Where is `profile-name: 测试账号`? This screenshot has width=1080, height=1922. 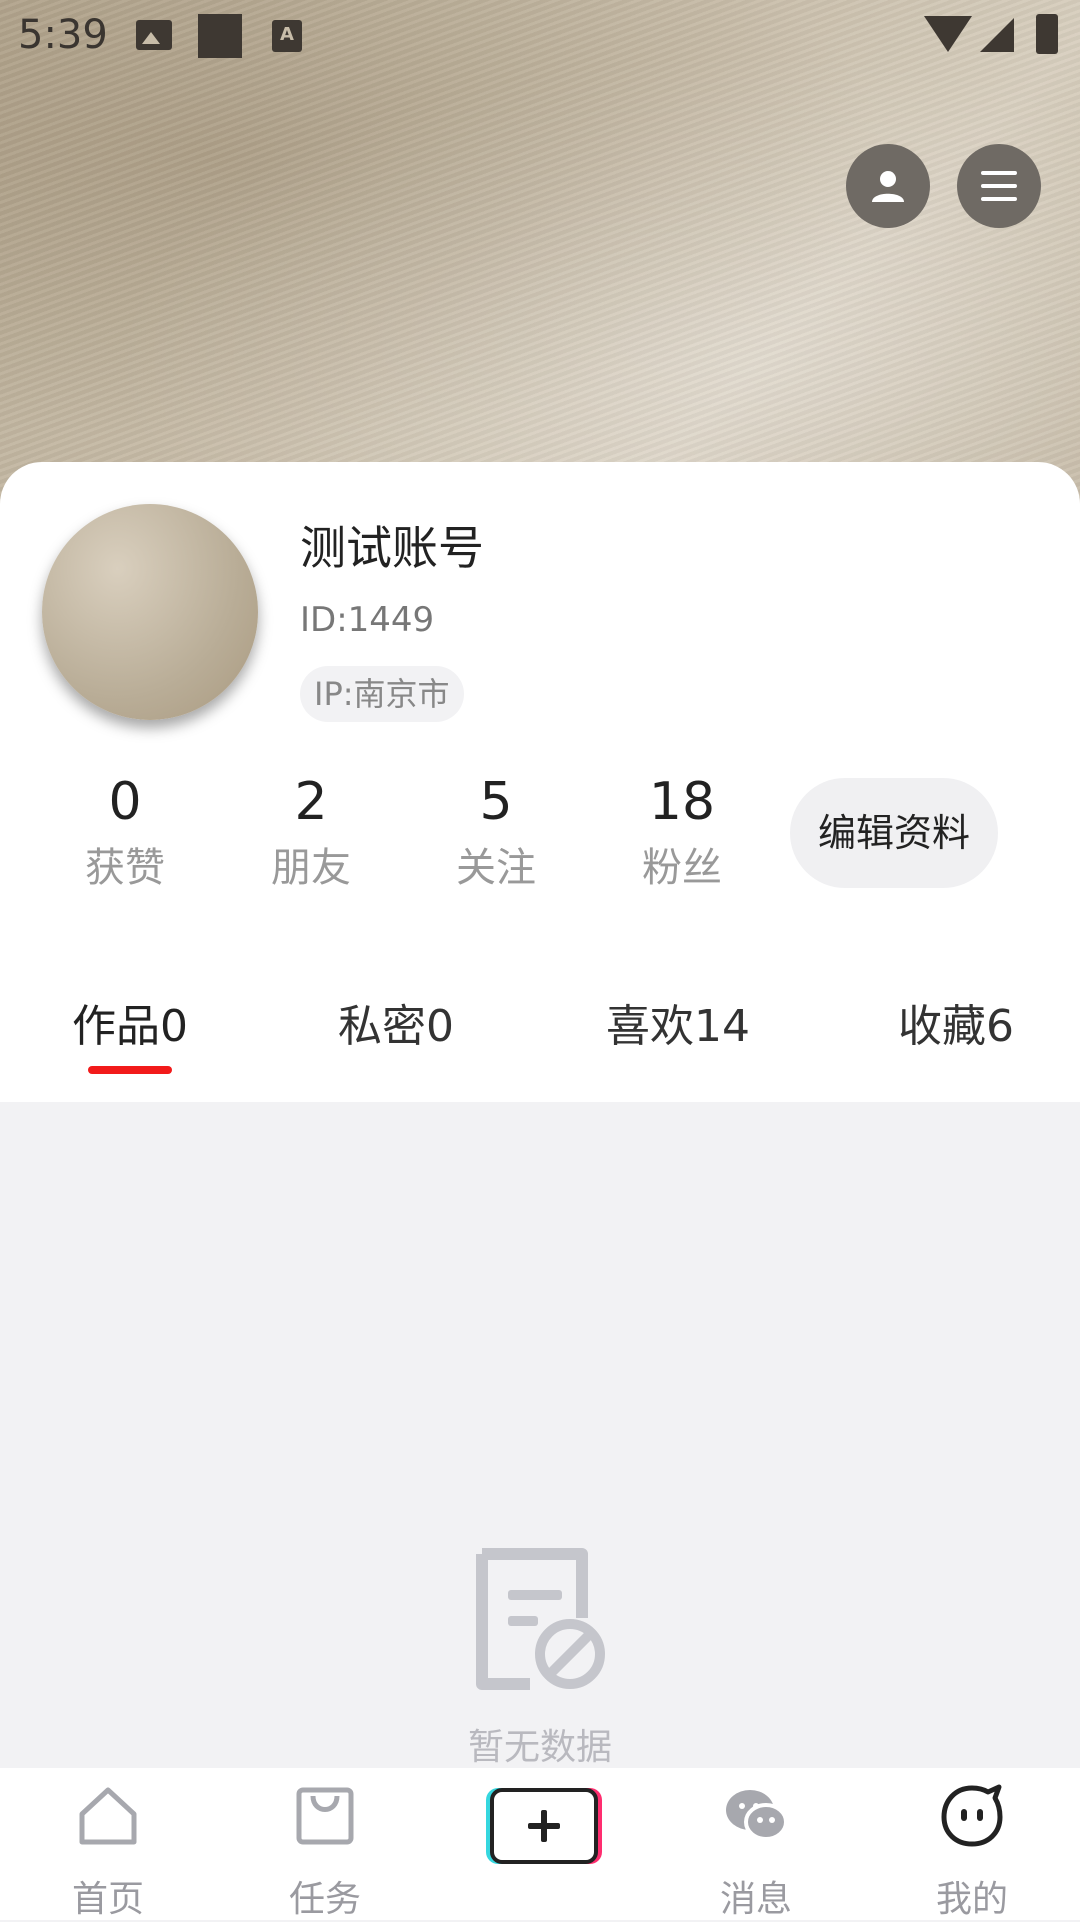 profile-name: 测试账号 is located at coordinates (392, 548).